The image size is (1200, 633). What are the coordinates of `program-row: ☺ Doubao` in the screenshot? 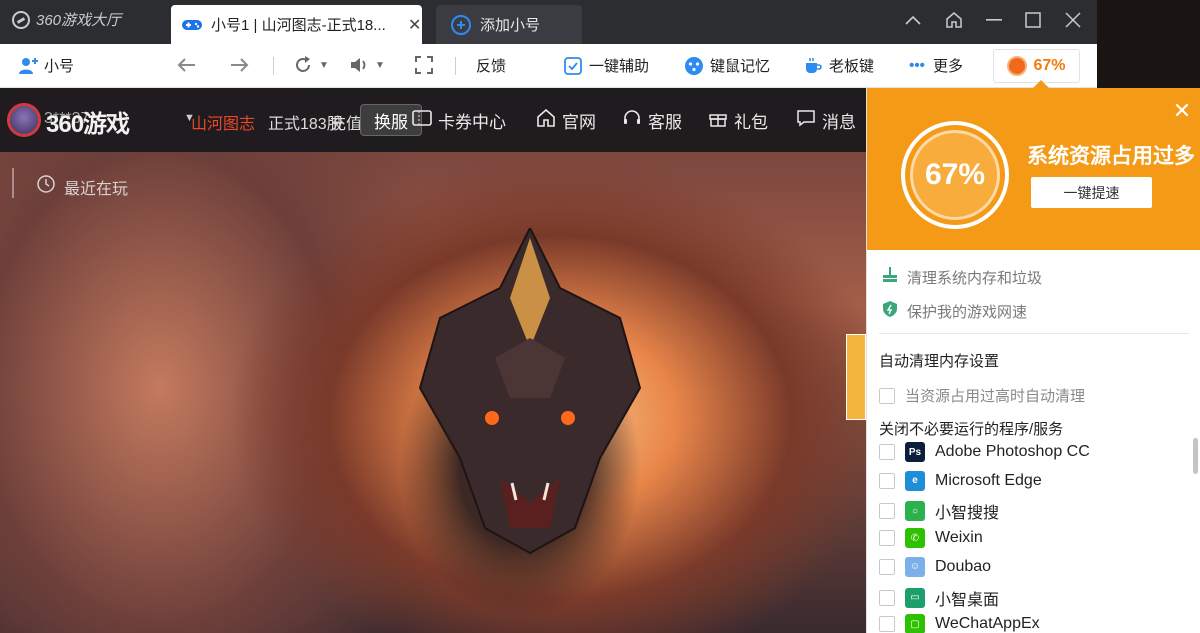 It's located at (935, 566).